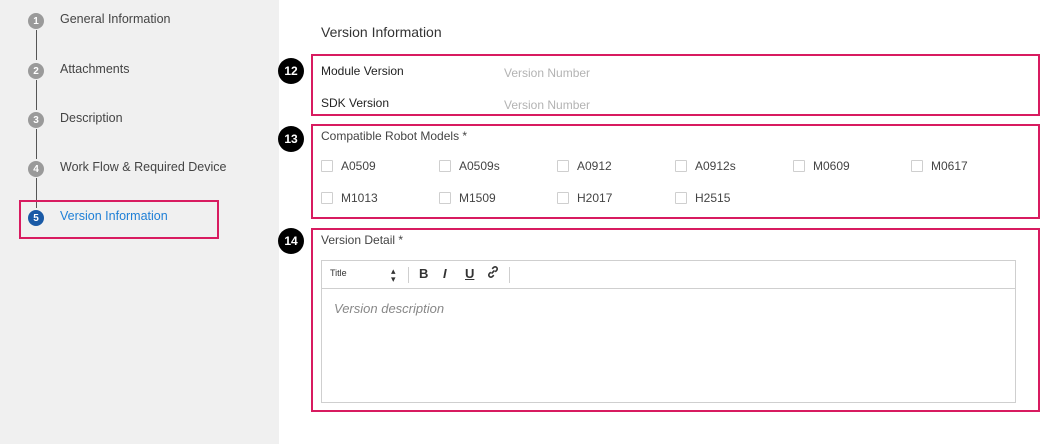  I want to click on checkbox-label: M0617, so click(949, 166).